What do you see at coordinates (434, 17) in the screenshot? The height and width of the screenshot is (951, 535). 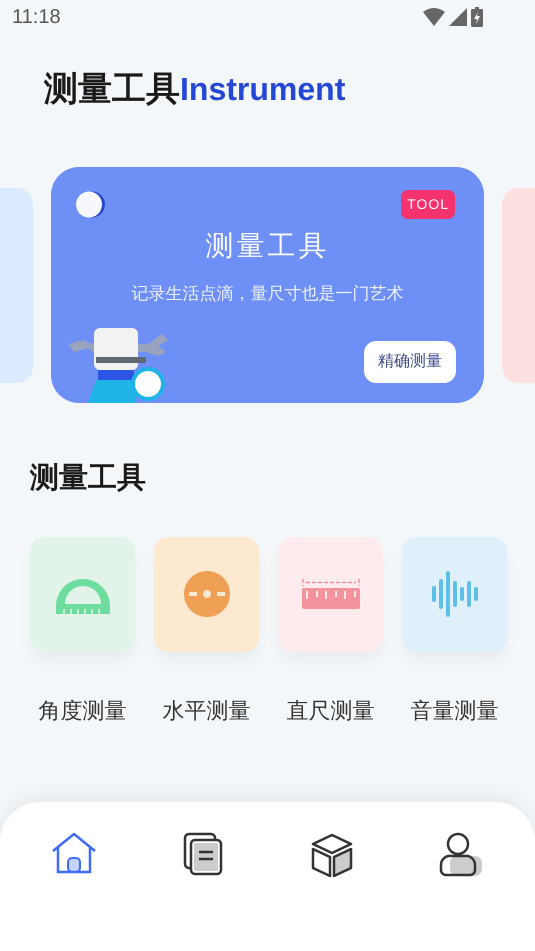 I see `wifi-icon` at bounding box center [434, 17].